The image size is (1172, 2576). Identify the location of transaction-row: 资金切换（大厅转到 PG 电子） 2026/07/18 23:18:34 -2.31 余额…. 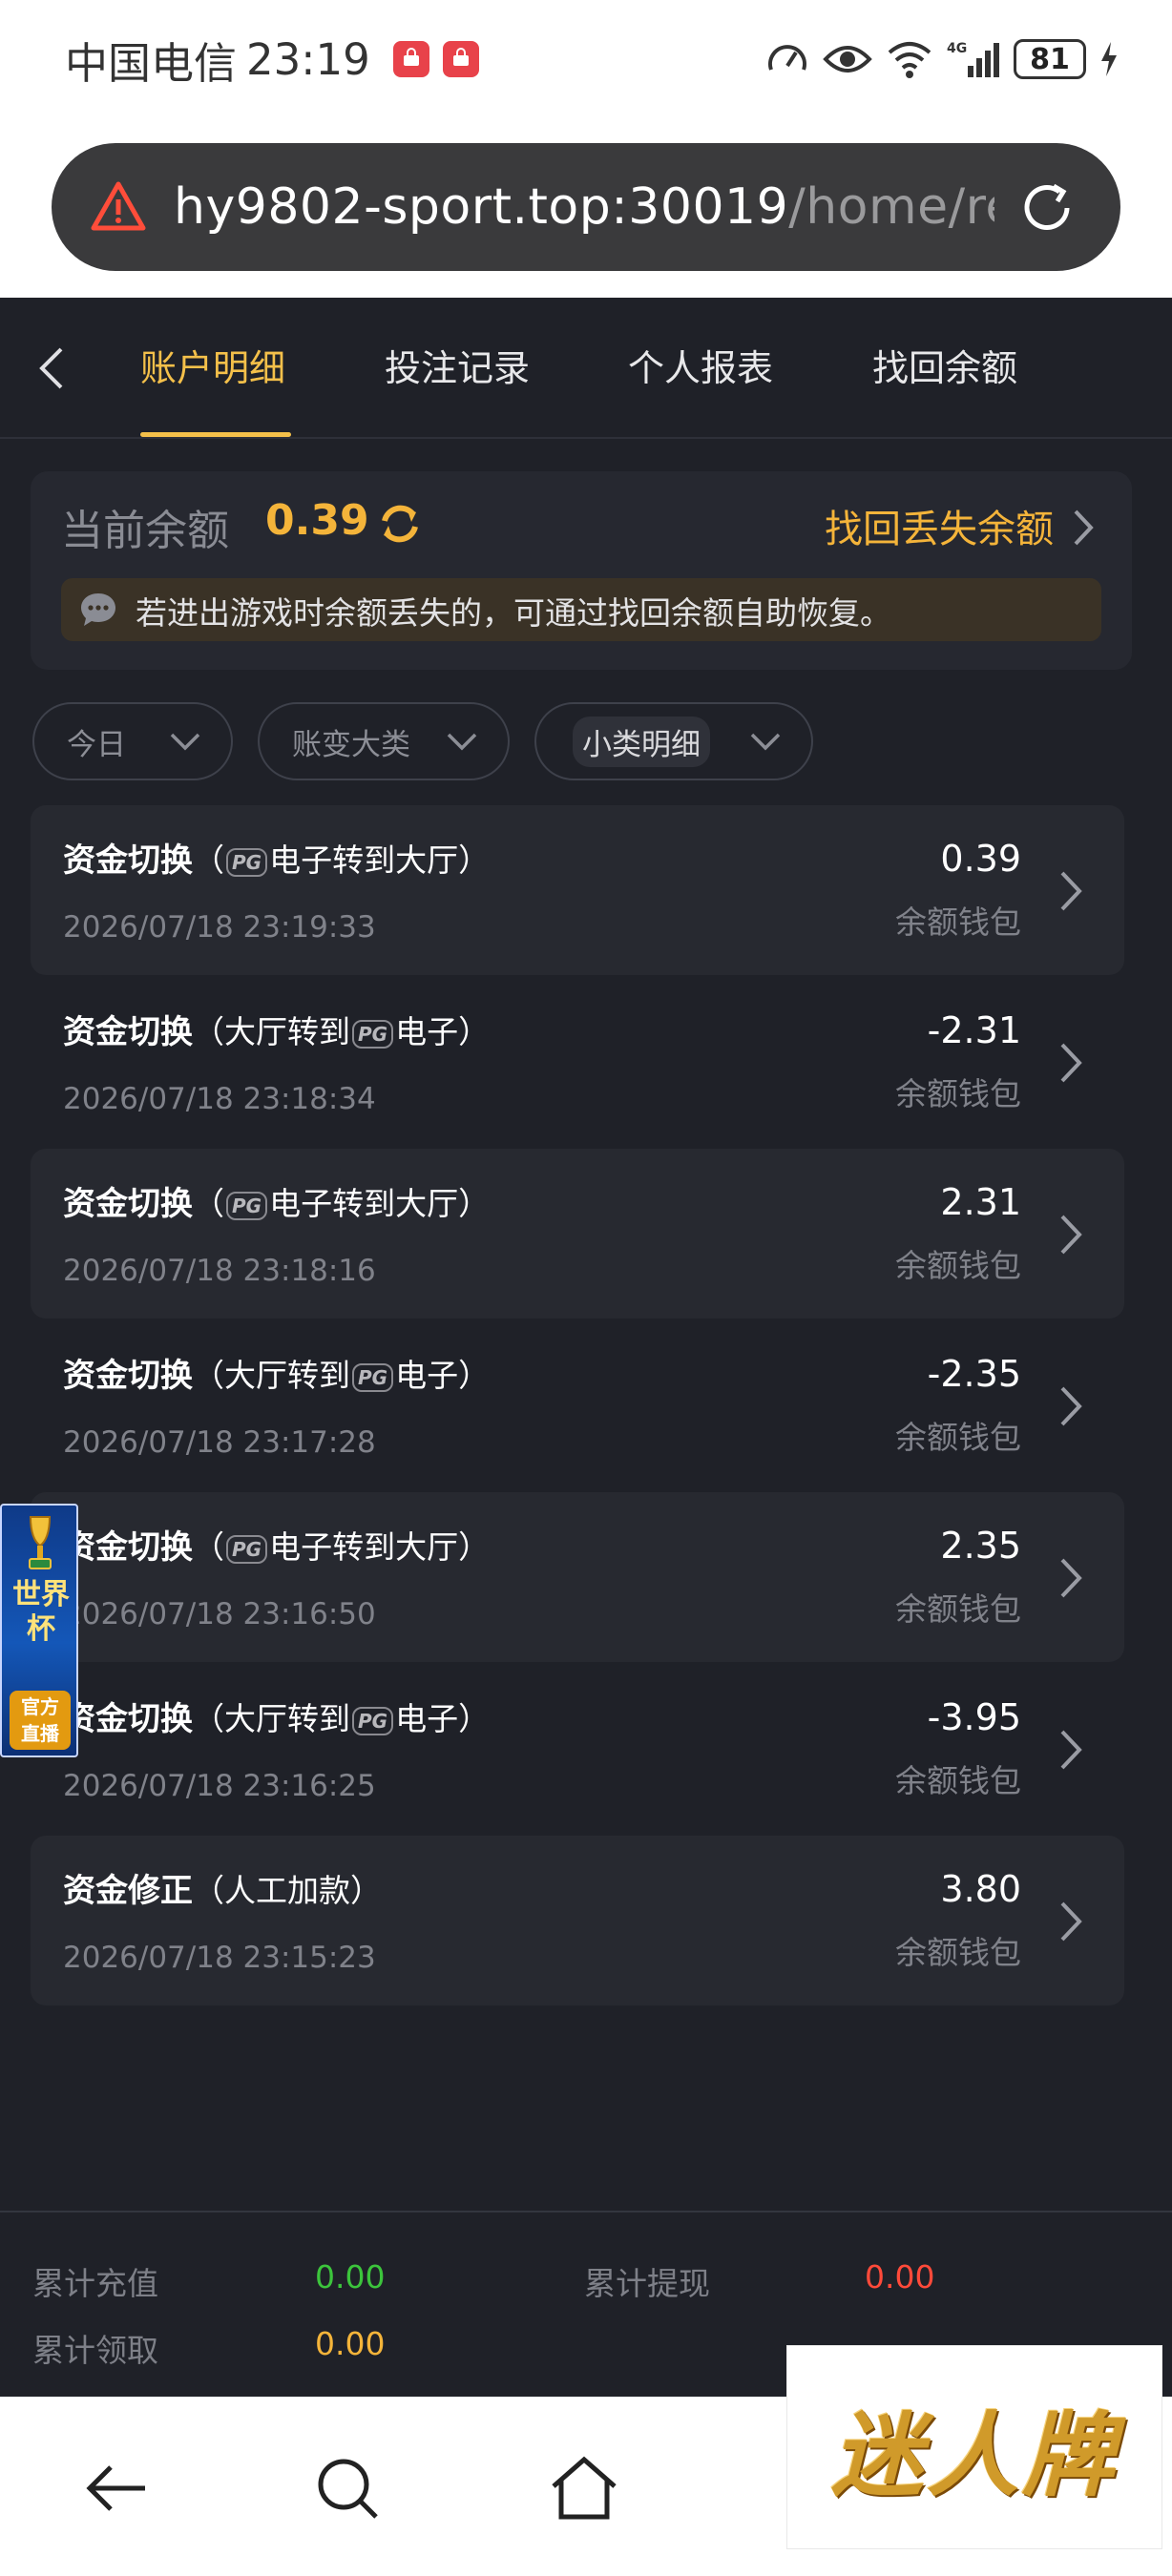
(577, 1062).